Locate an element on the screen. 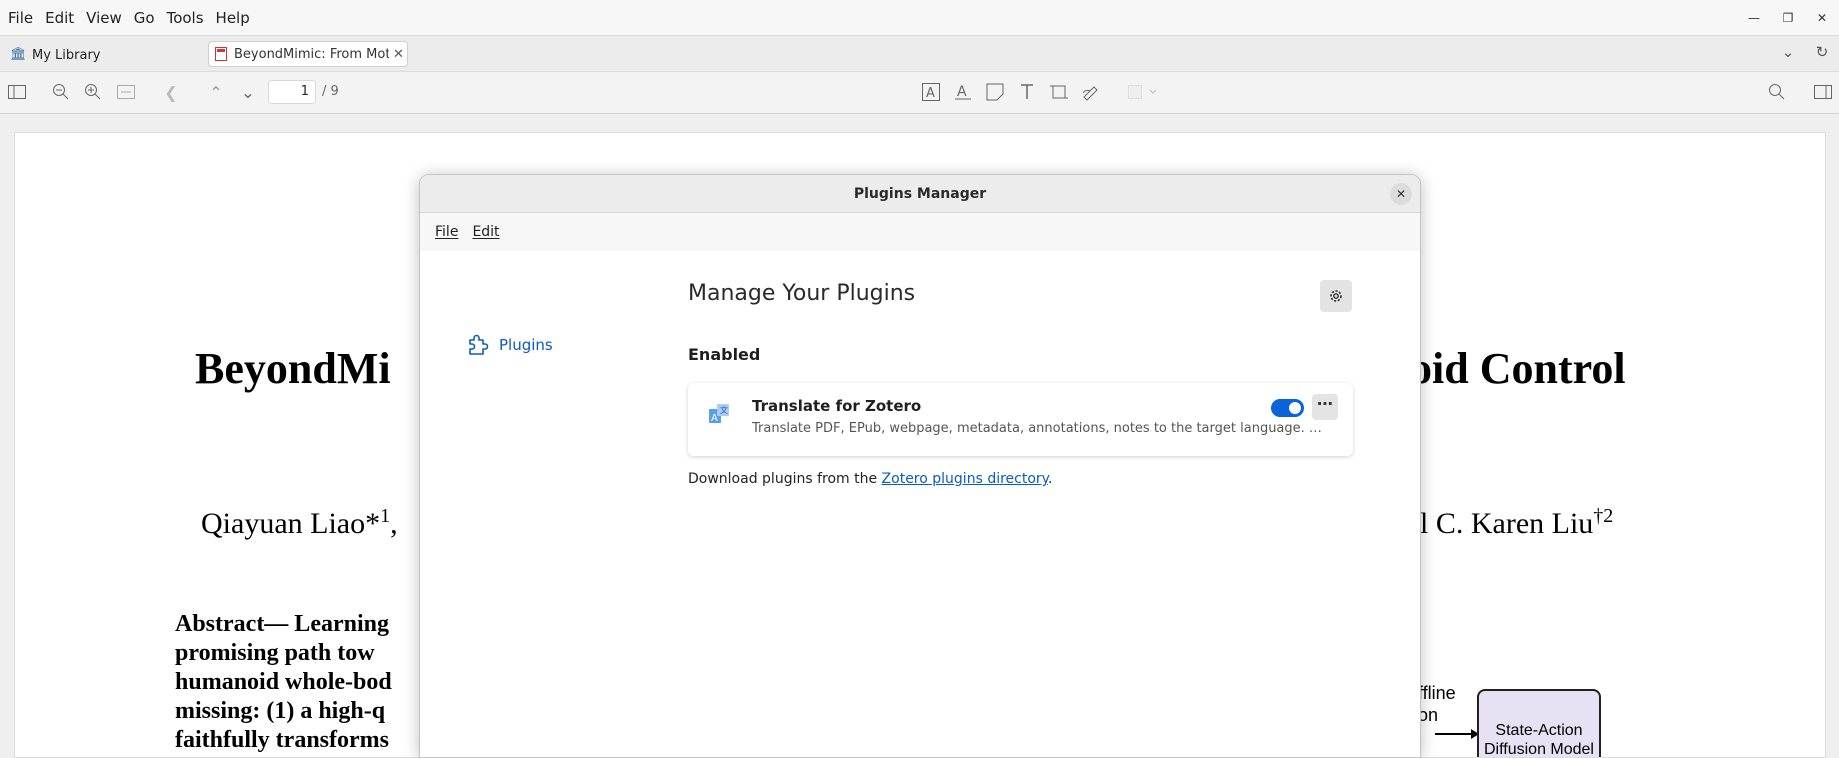  menu-edit: Edit is located at coordinates (59, 18).